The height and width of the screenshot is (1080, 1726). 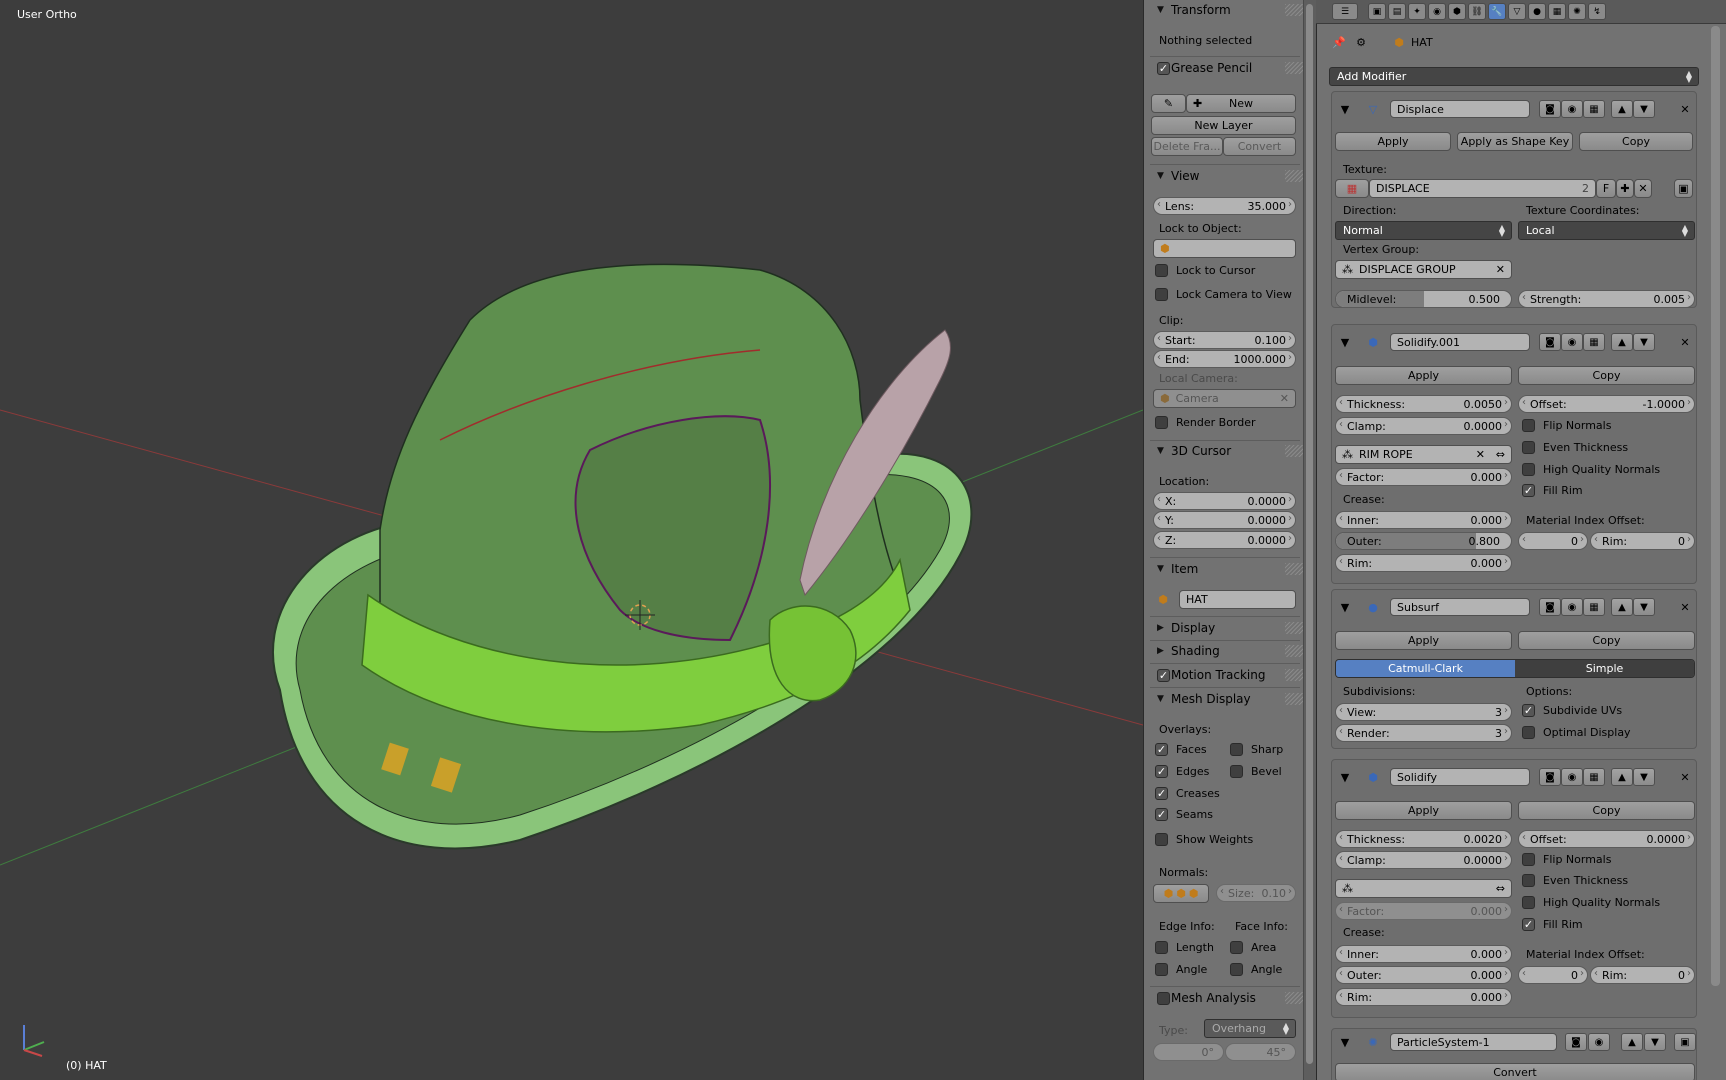 I want to click on high-quality-normals-checkbox: High Quality Normals, so click(x=1591, y=902).